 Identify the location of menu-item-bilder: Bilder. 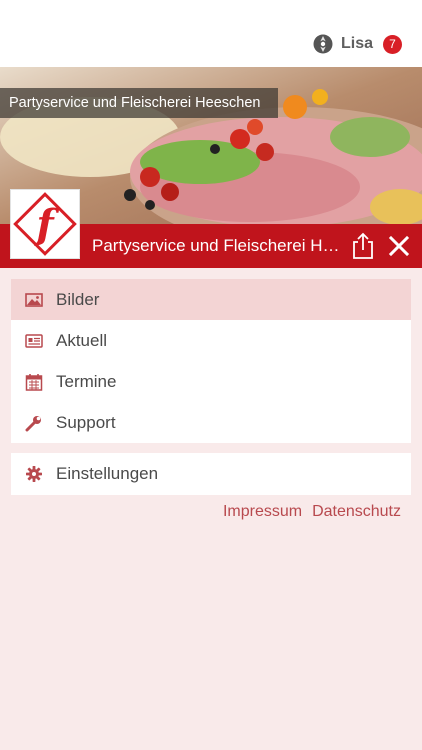
(211, 299).